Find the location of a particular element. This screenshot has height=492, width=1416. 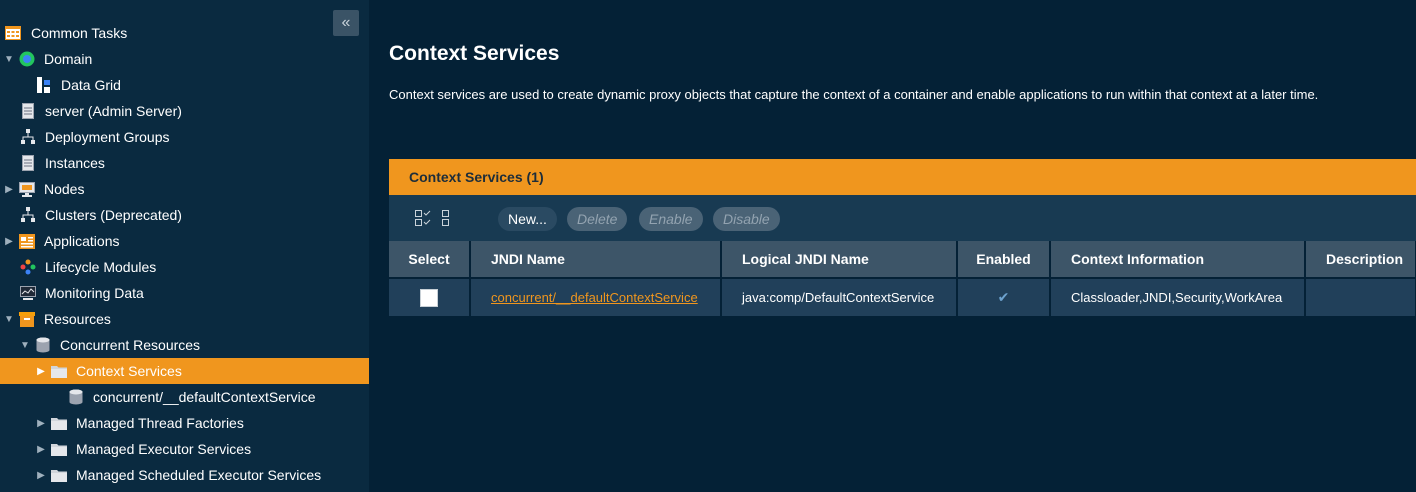

page-title: Context Services is located at coordinates (474, 53).